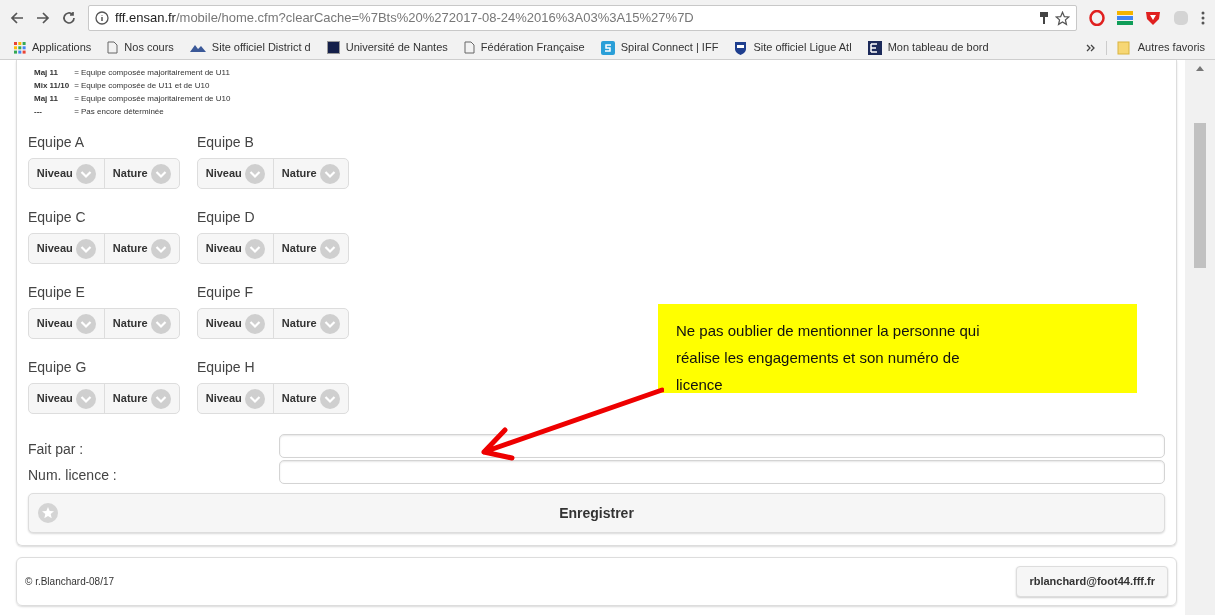 This screenshot has width=1215, height=615. I want to click on copyright-text: © r.Blanchard-08/17, so click(70, 582).